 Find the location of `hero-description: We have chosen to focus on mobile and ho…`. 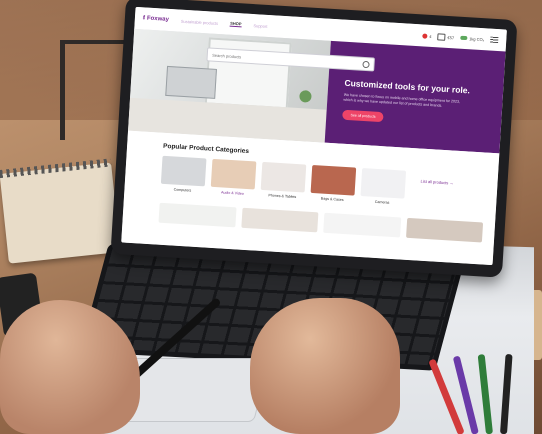

hero-description: We have chosen to focus on mobile and ho… is located at coordinates (402, 100).